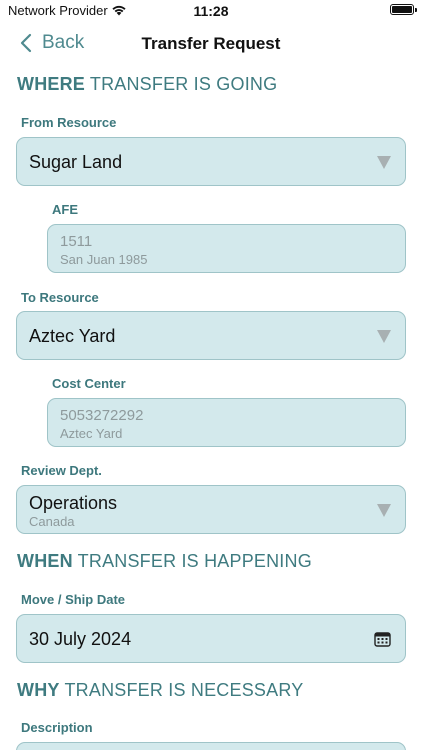 The height and width of the screenshot is (750, 422). Describe the element at coordinates (192, 561) in the screenshot. I see `section-when-rest: TRANSFER IS HAPPENING` at that location.